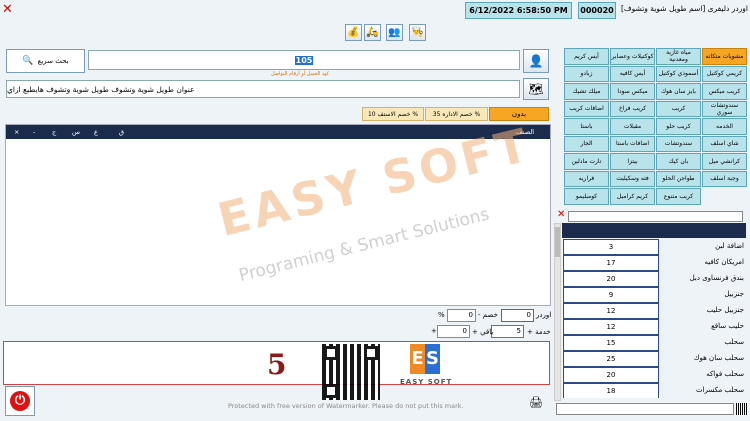 The height and width of the screenshot is (421, 750). Describe the element at coordinates (632, 178) in the screenshot. I see `category-button: فته وسكيليت` at that location.